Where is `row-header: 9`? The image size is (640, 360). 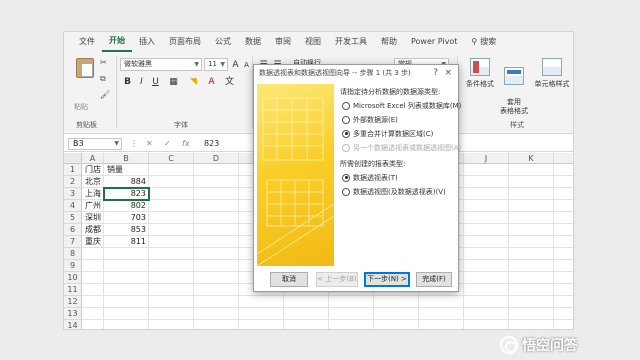
row-header: 9 is located at coordinates (73, 266).